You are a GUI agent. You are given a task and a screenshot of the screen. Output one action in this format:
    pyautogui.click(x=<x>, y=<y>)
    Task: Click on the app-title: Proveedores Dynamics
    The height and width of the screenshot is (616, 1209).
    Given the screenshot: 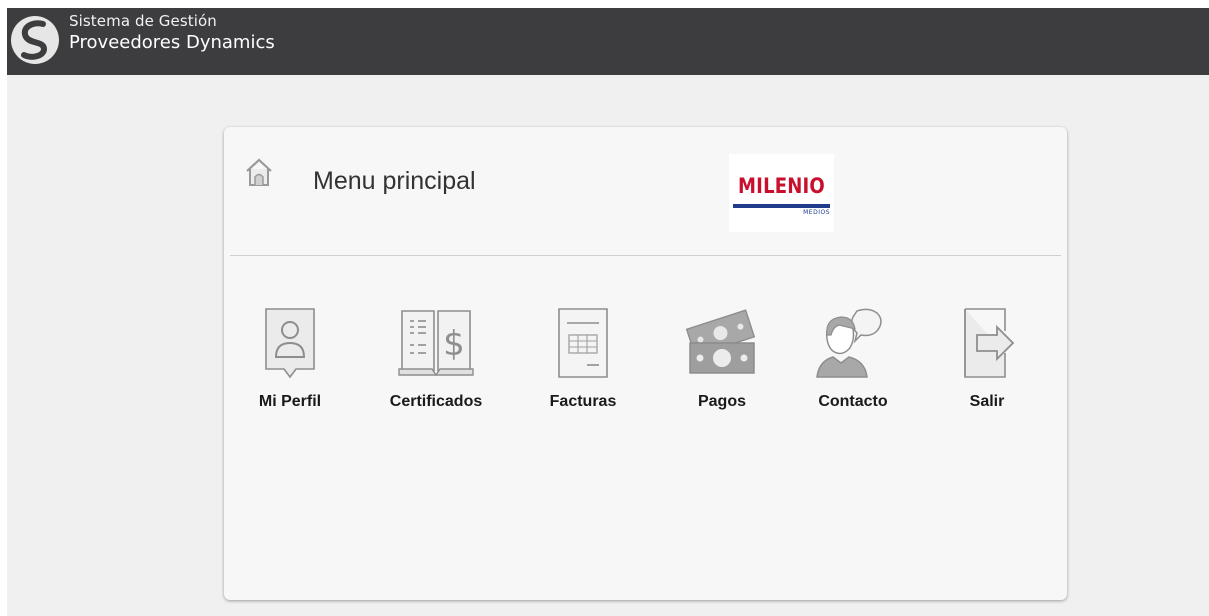 What is the action you would take?
    pyautogui.click(x=172, y=42)
    